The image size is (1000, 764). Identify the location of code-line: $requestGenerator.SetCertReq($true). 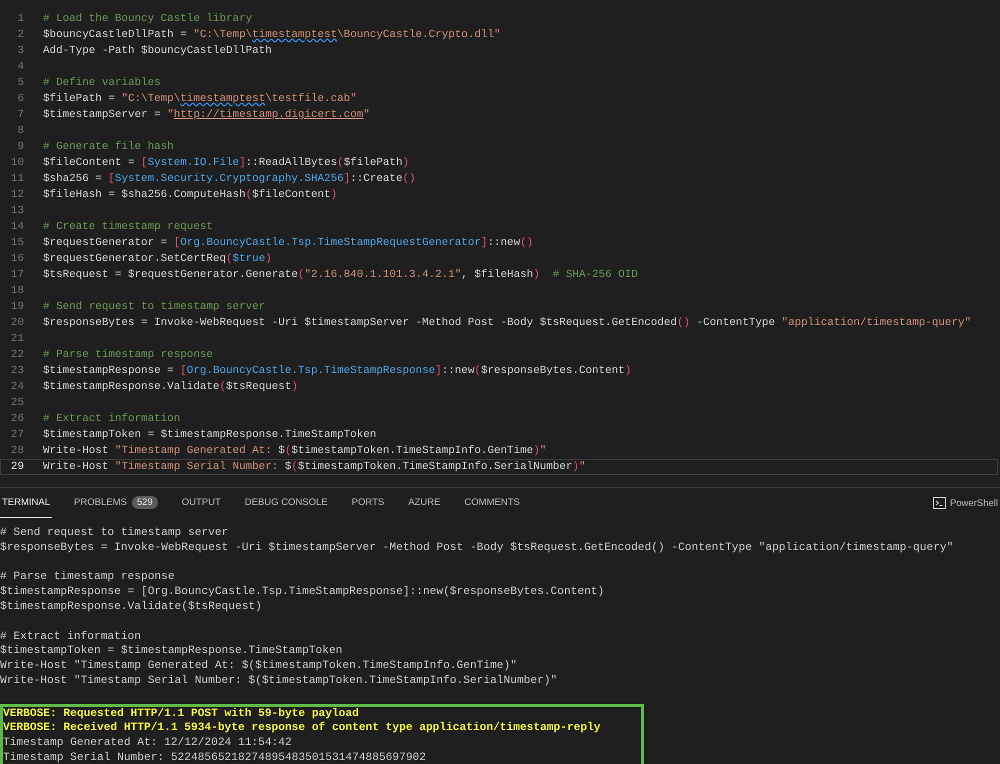
(157, 259).